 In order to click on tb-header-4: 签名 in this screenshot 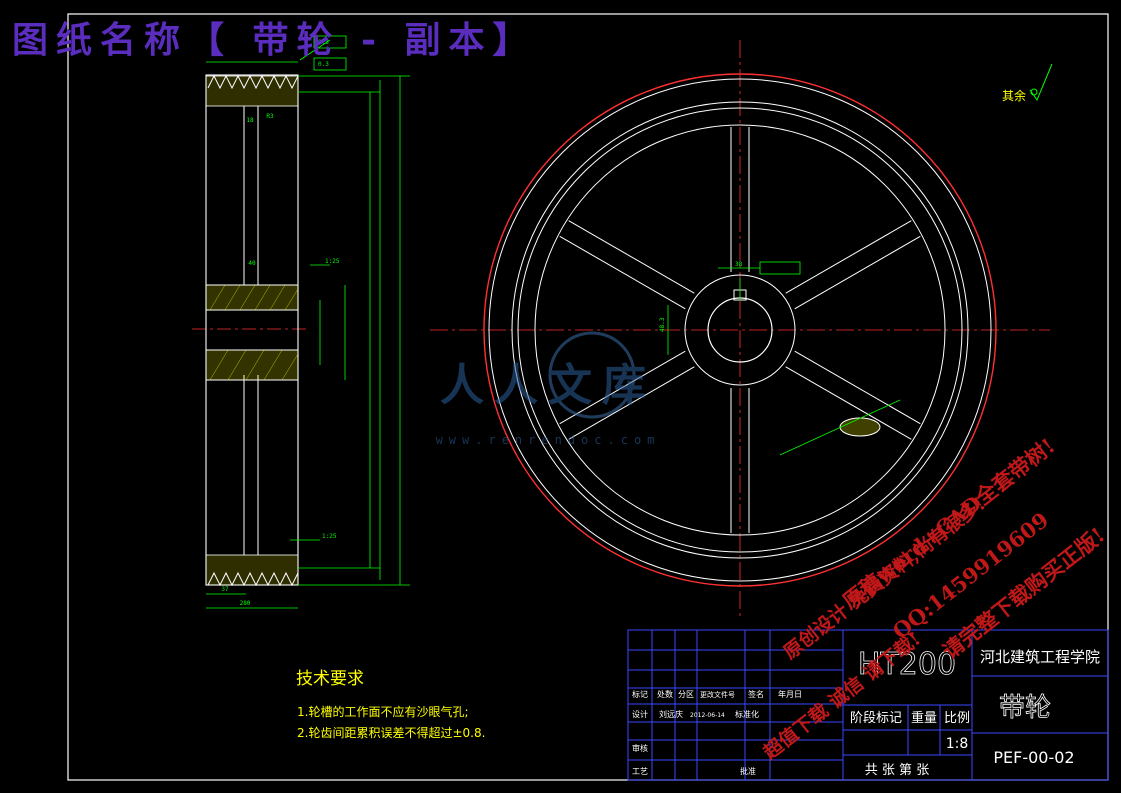, I will do `click(756, 694)`.